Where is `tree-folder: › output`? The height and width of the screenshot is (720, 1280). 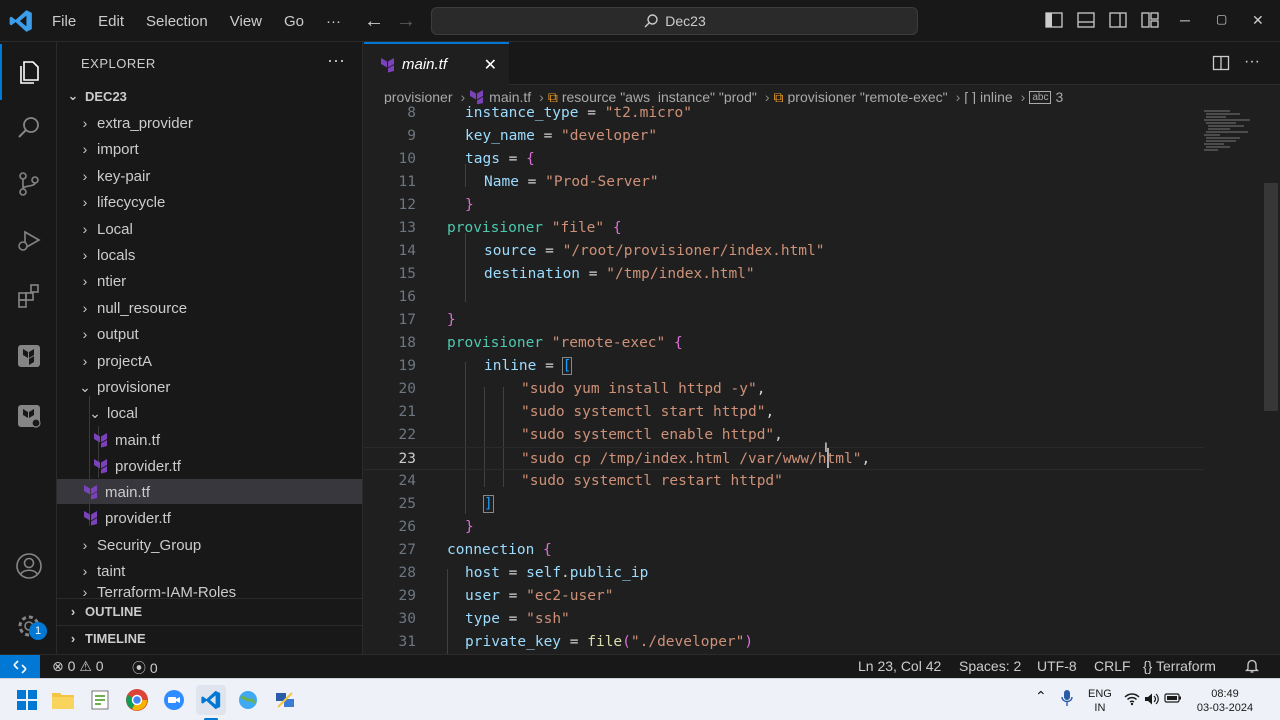
tree-folder: › output is located at coordinates (108, 334).